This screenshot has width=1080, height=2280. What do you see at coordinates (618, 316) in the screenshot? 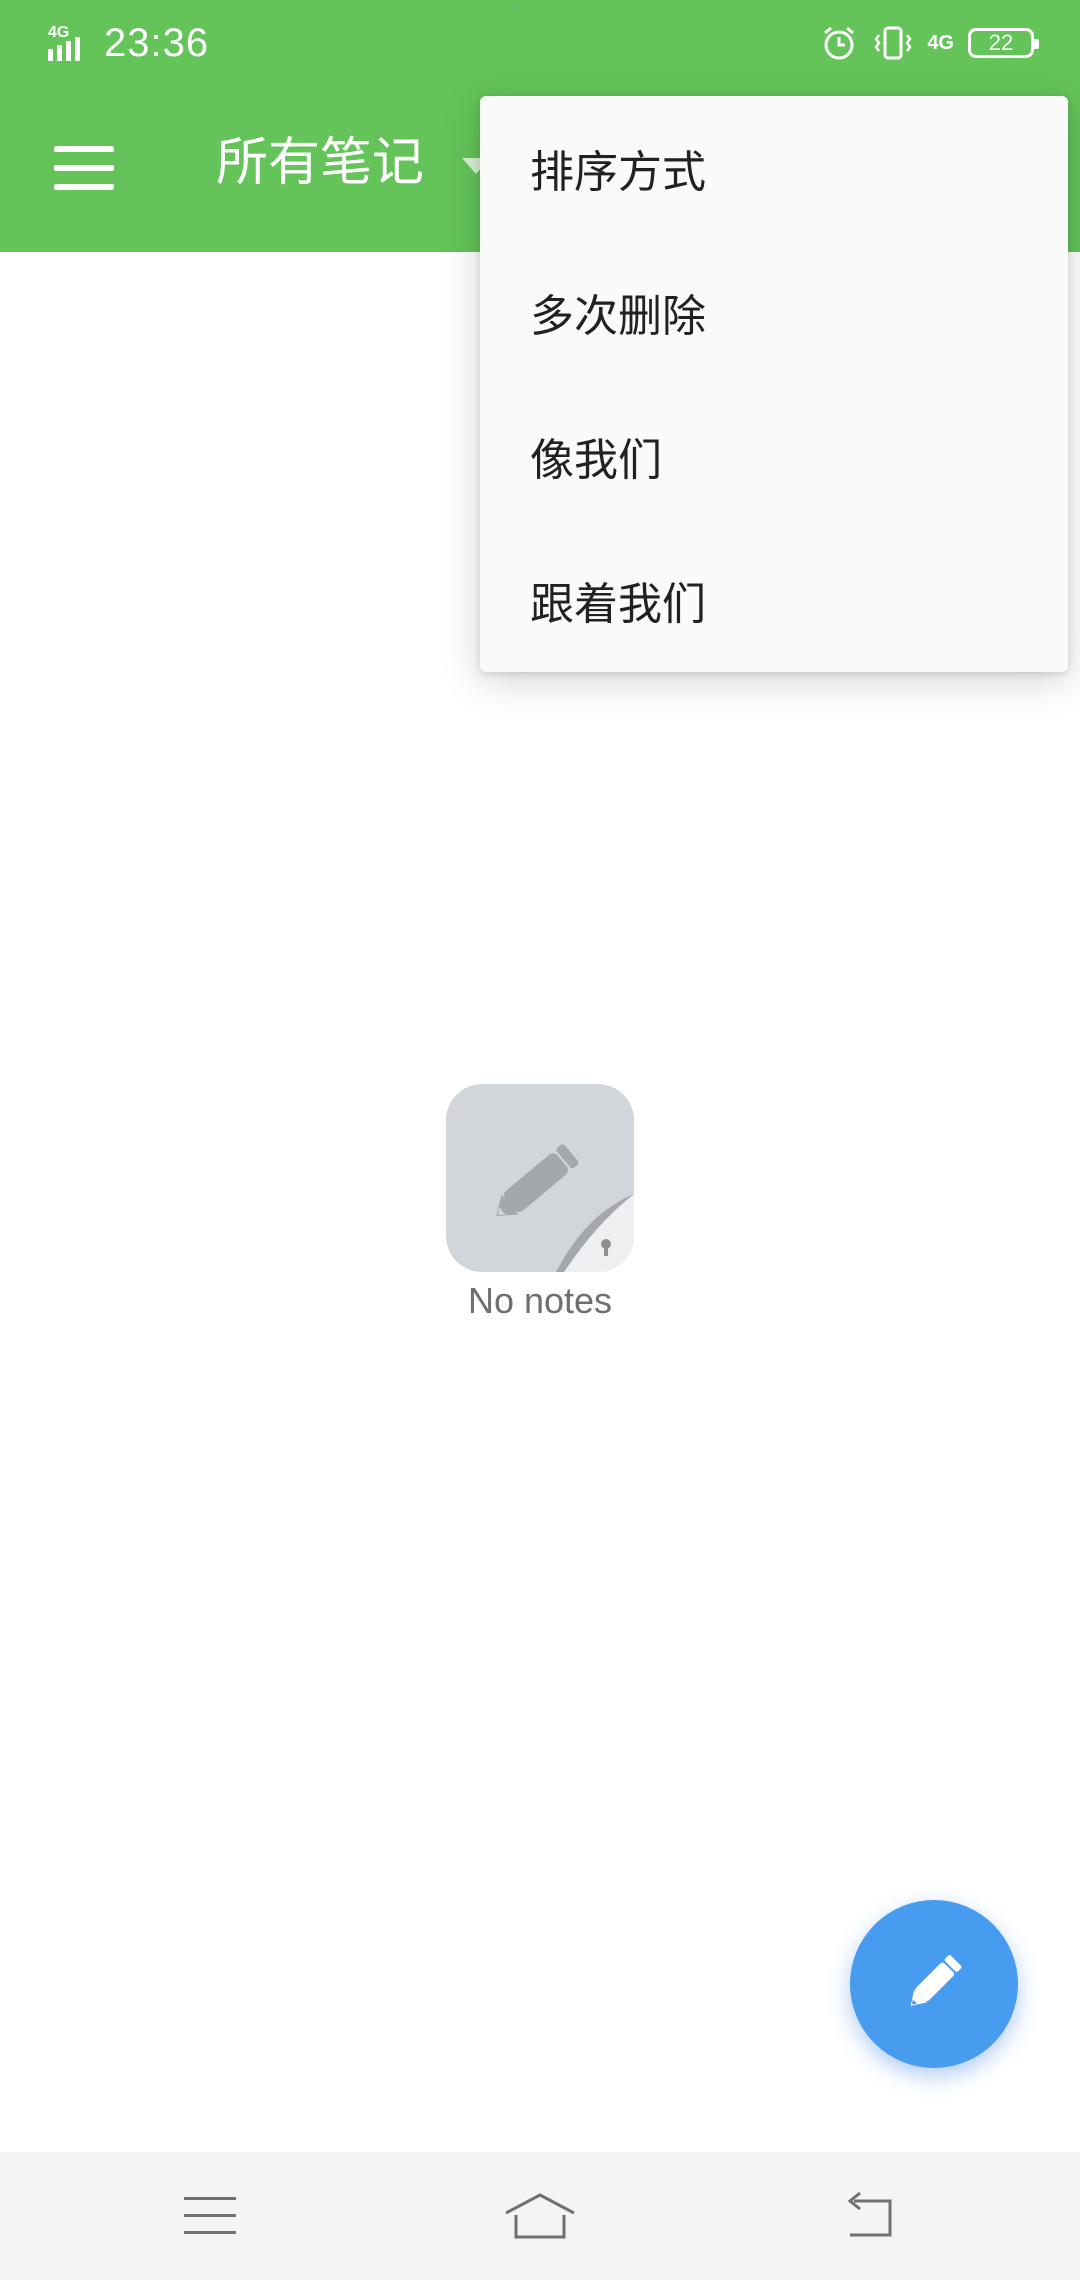
I see `menu-item-label: 多次删除` at bounding box center [618, 316].